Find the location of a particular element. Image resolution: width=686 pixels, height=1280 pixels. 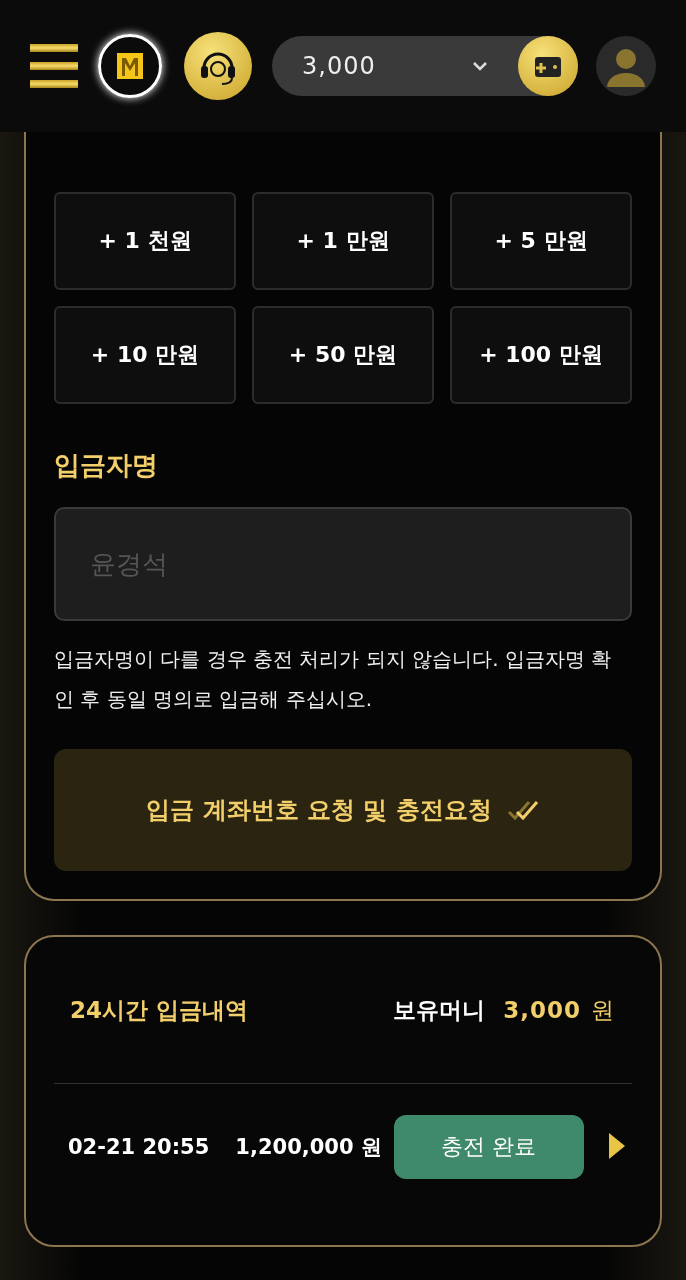

depositor-label: 입금자명 is located at coordinates (106, 465).